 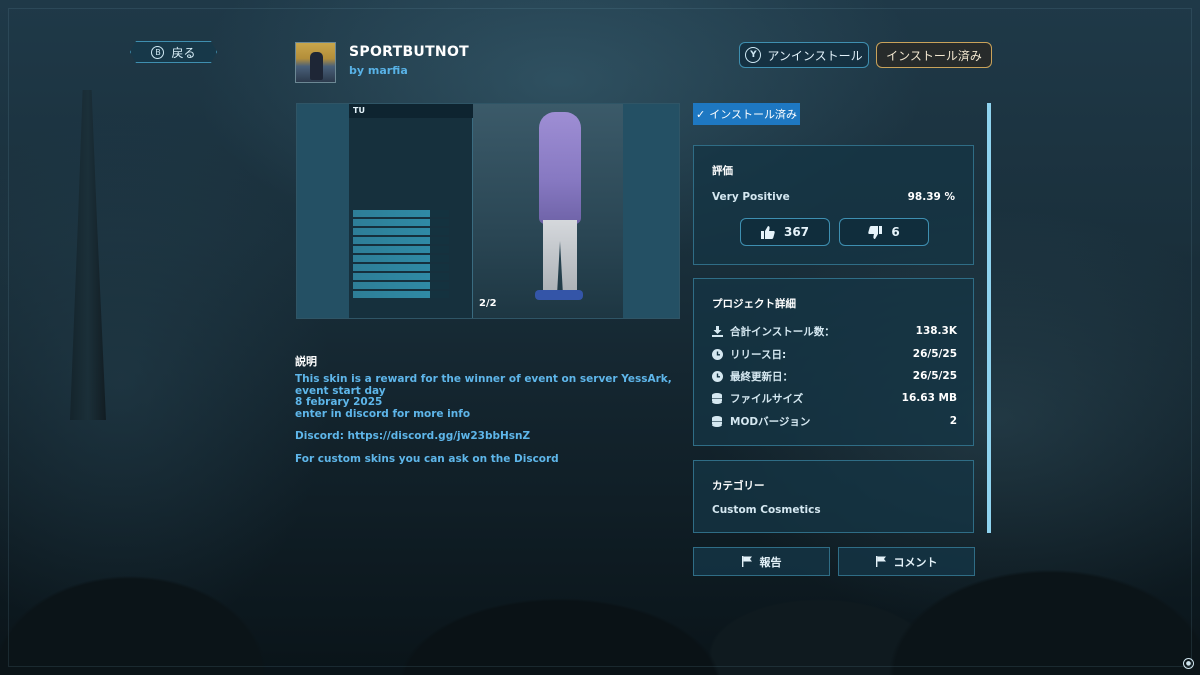 What do you see at coordinates (884, 232) in the screenshot?
I see `downvote-button: 6` at bounding box center [884, 232].